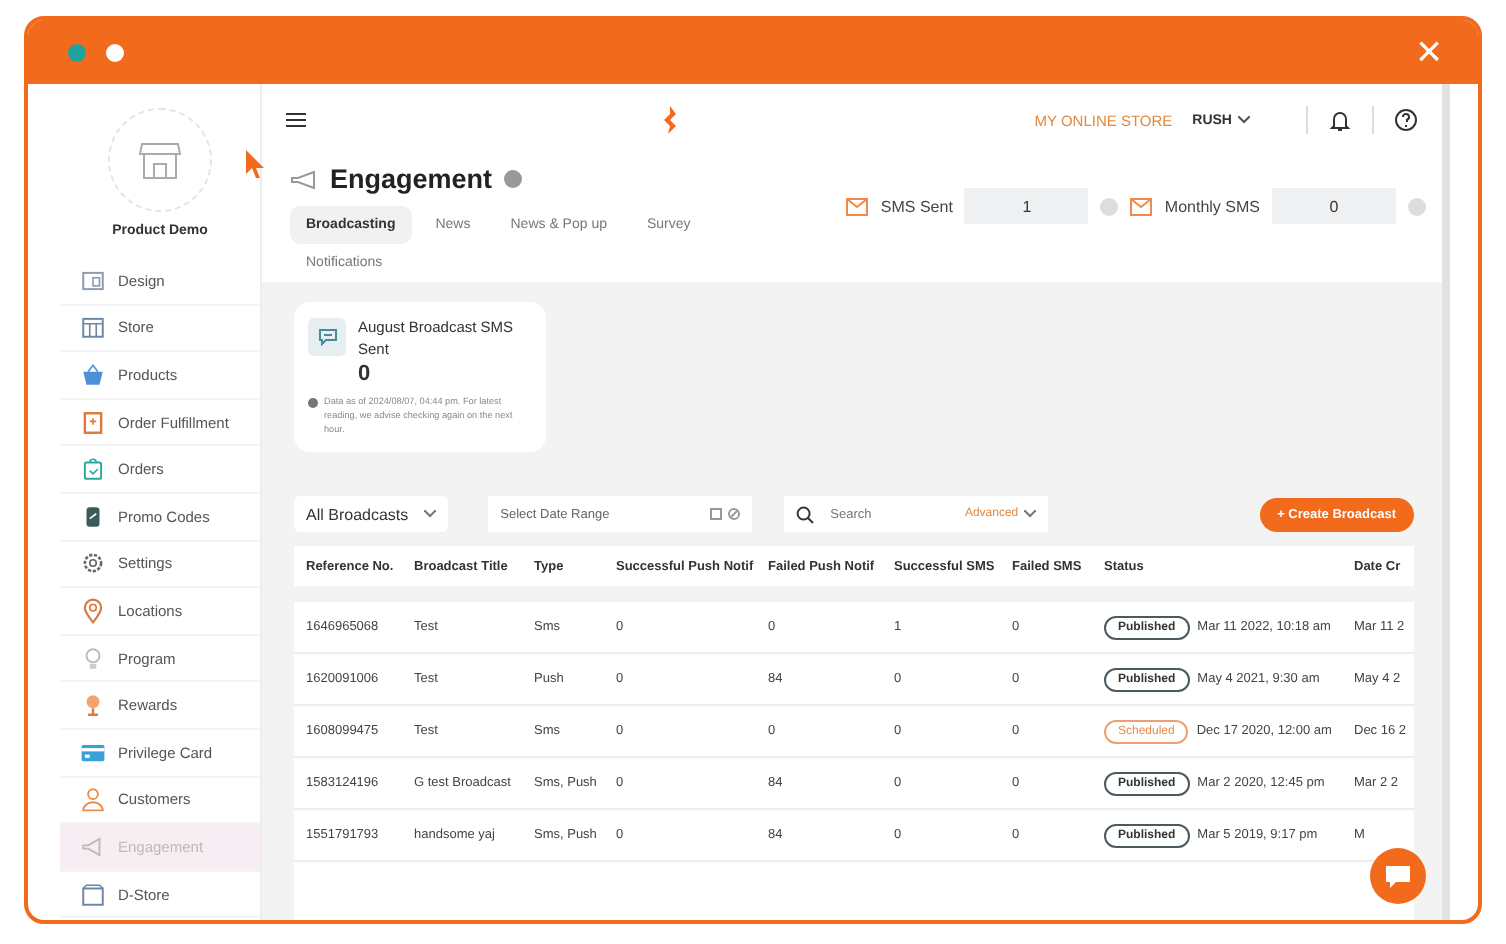  What do you see at coordinates (805, 514) in the screenshot?
I see `search-icon` at bounding box center [805, 514].